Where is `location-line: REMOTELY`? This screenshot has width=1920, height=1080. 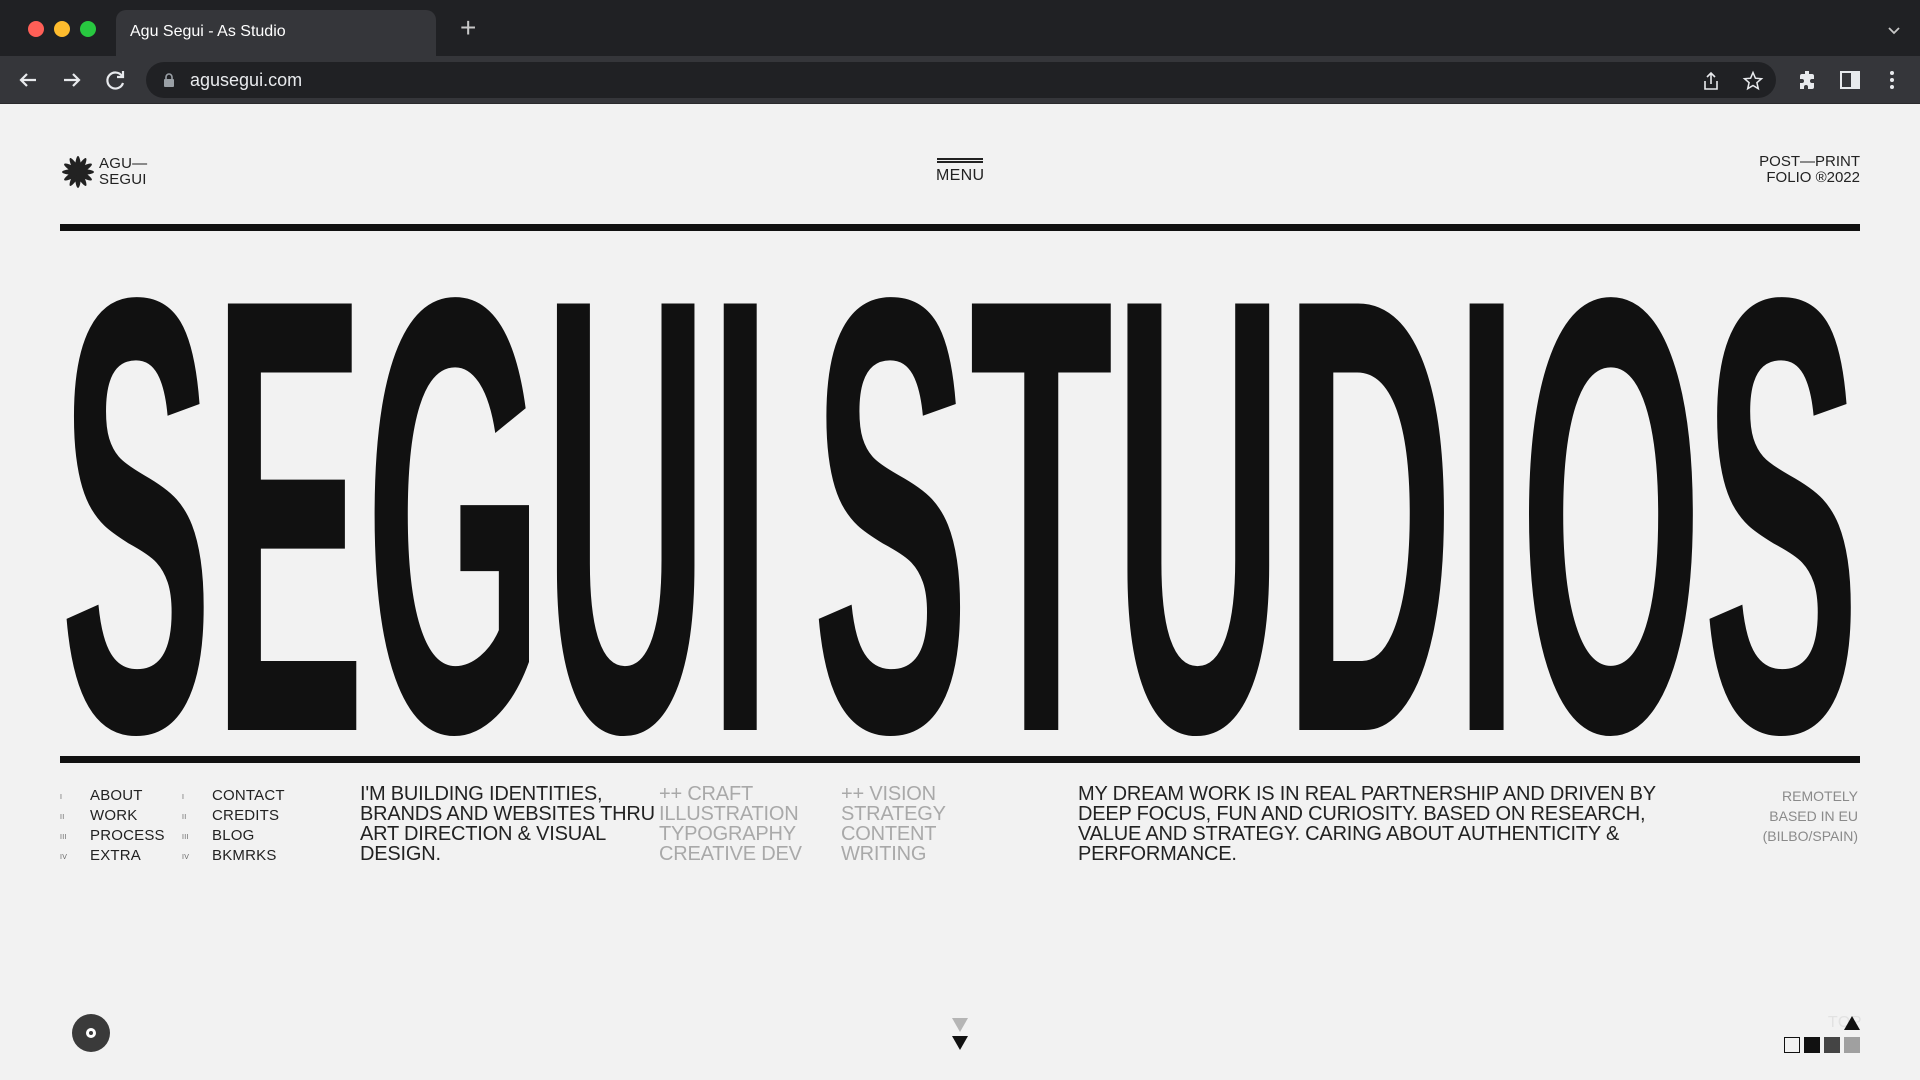 location-line: REMOTELY is located at coordinates (1820, 796).